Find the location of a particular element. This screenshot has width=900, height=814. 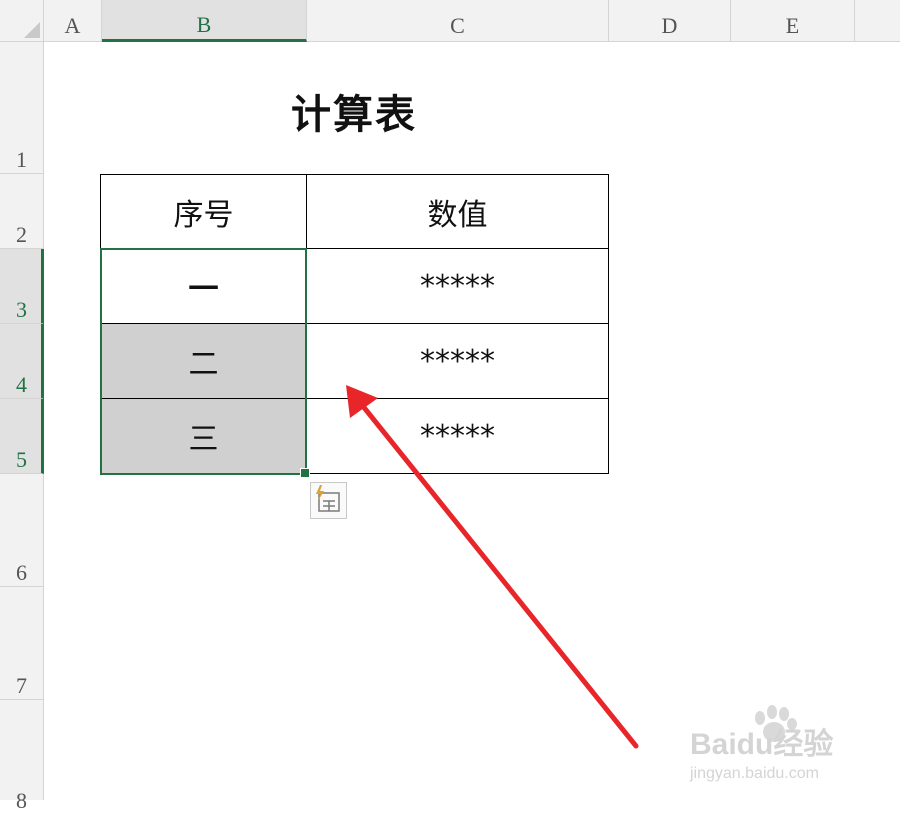

watermark-brand: Baidu经验 is located at coordinates (761, 744).